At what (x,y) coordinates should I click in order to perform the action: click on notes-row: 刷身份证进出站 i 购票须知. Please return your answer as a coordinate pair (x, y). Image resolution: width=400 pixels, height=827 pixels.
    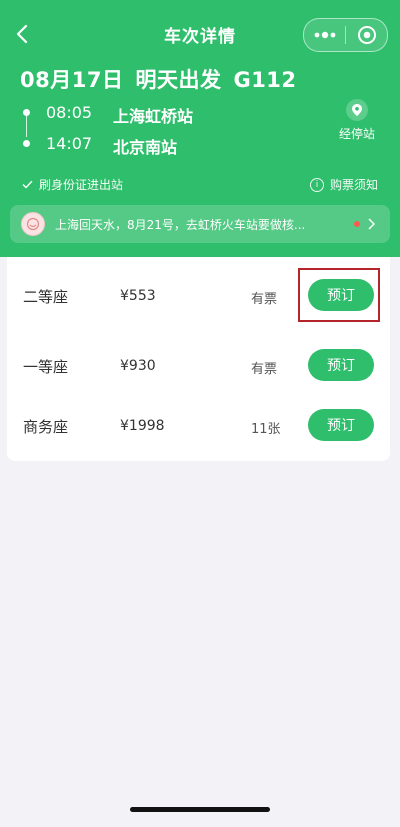
    Looking at the image, I should click on (200, 185).